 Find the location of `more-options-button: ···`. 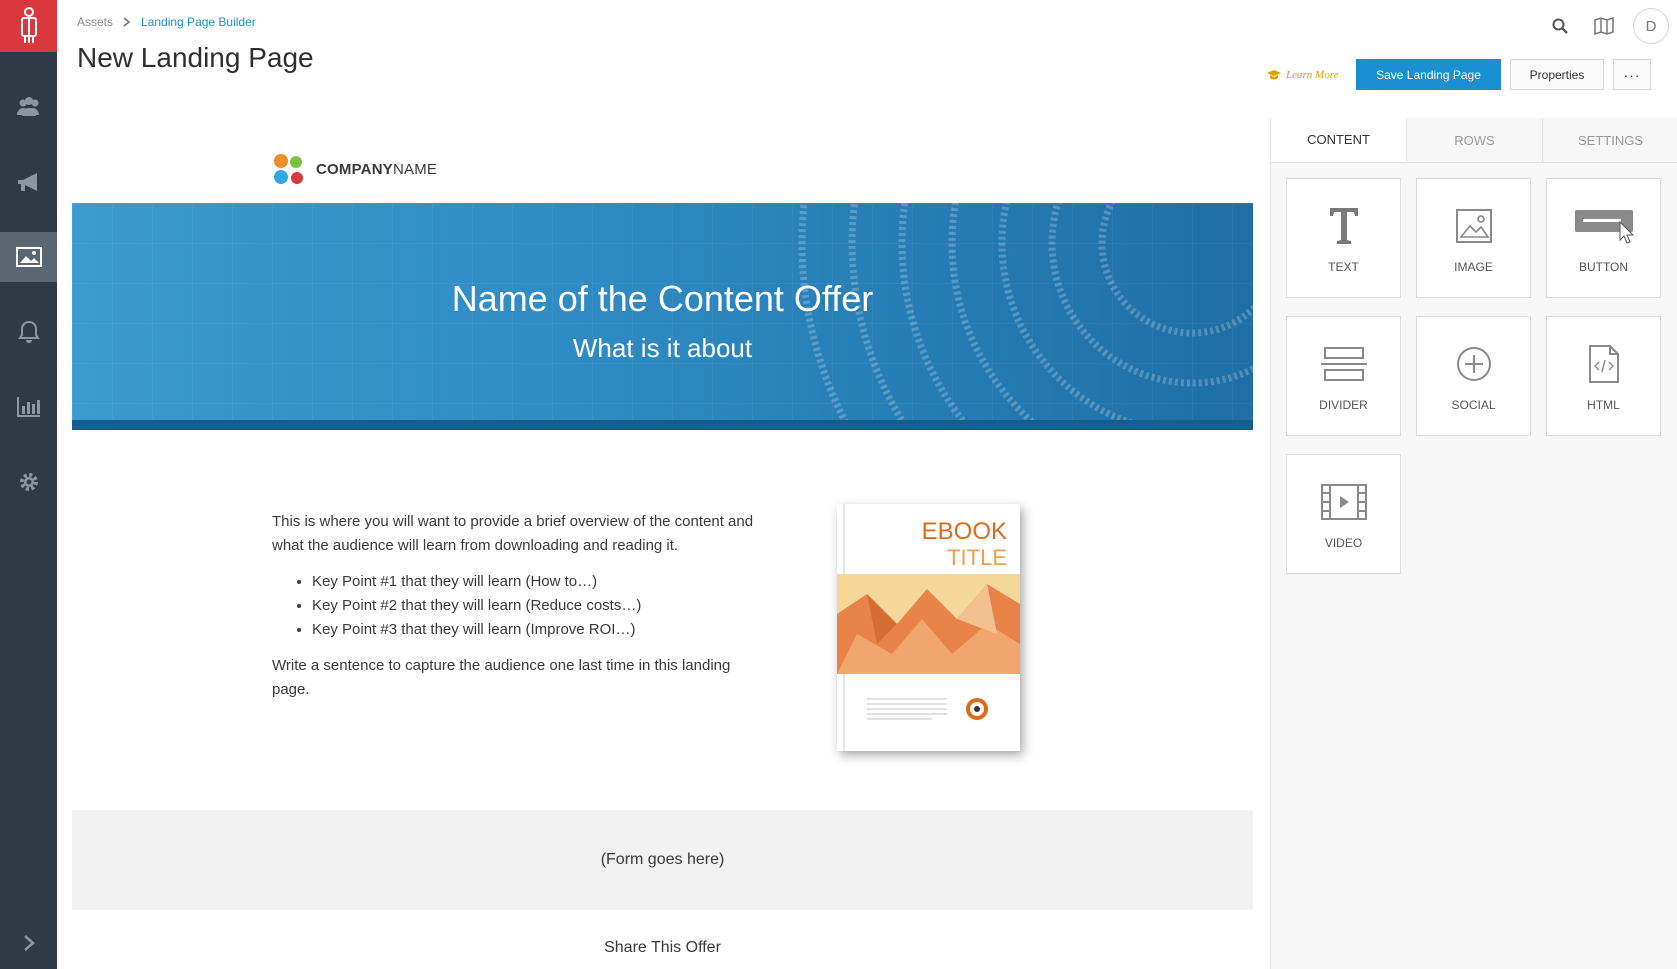

more-options-button: ··· is located at coordinates (1632, 74).